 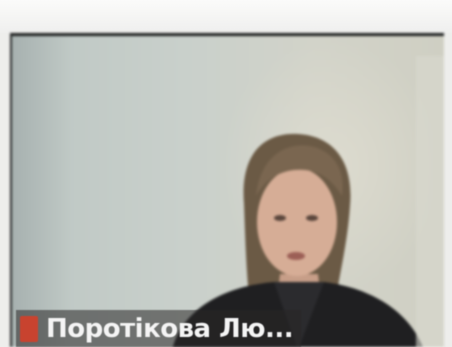 I want to click on participant-eye-left, so click(x=280, y=218).